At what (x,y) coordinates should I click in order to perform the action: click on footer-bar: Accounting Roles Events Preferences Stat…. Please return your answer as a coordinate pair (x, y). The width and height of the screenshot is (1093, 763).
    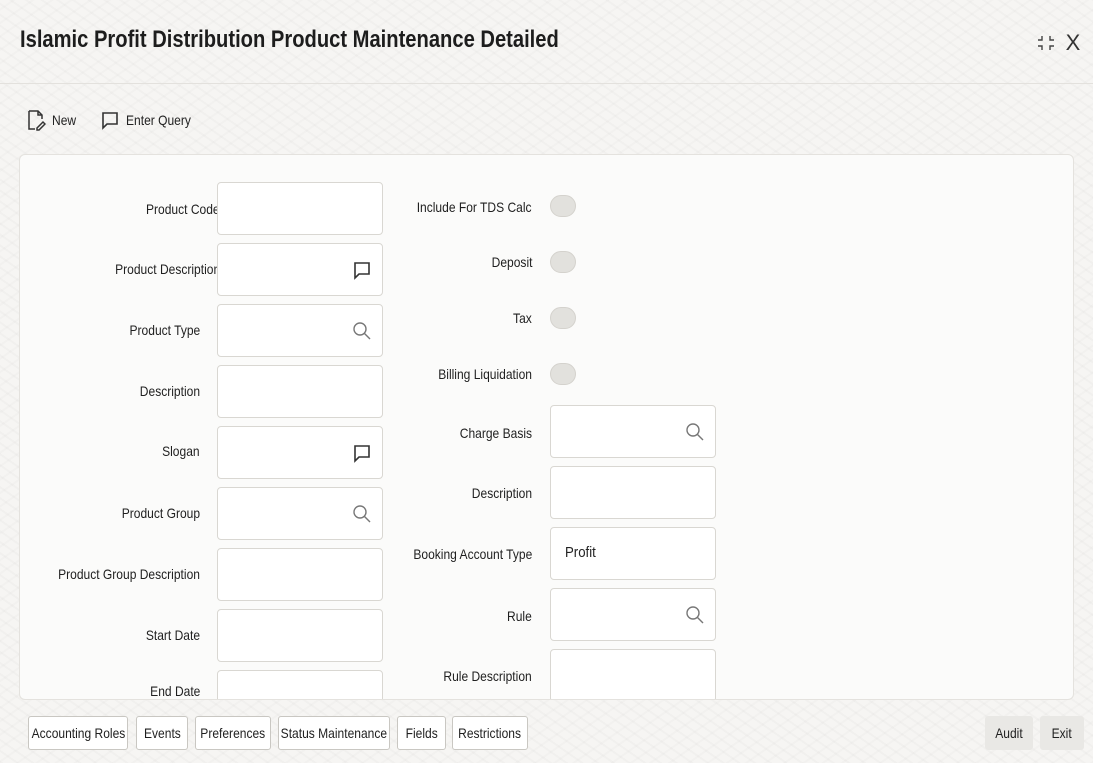
    Looking at the image, I should click on (546, 731).